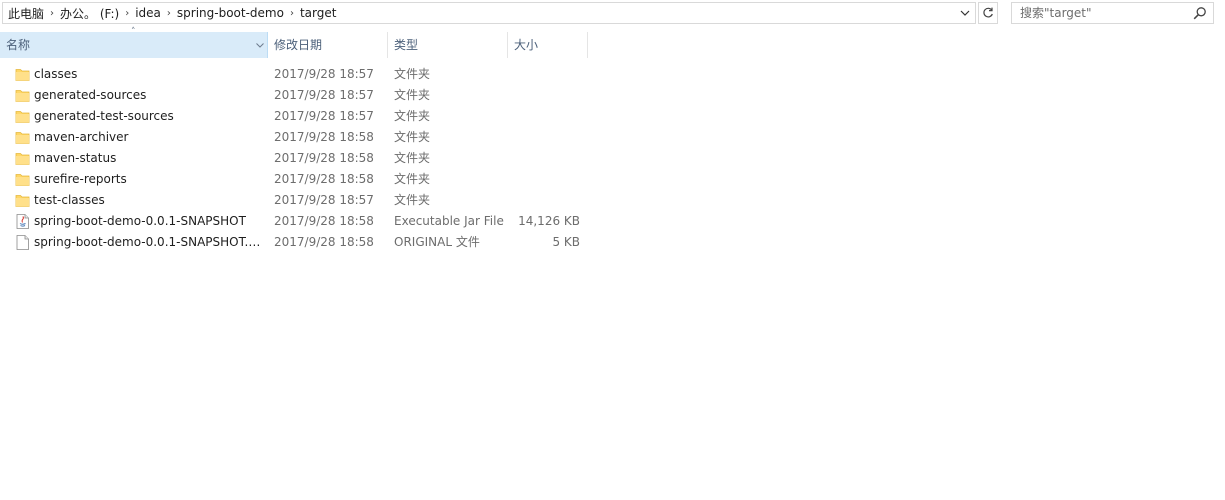 The height and width of the screenshot is (500, 1225). Describe the element at coordinates (449, 221) in the screenshot. I see `file-type: Executable Jar File` at that location.